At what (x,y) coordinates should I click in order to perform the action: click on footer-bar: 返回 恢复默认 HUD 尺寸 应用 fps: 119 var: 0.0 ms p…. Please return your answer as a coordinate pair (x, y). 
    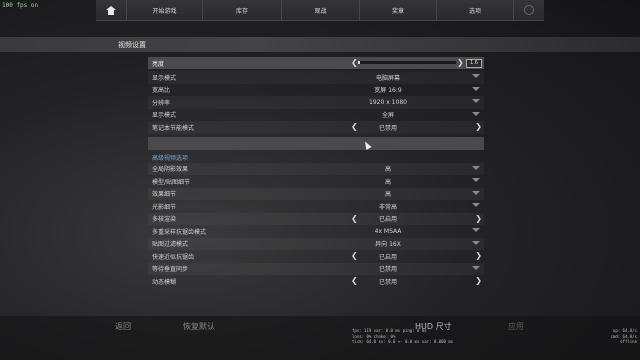
    Looking at the image, I should click on (320, 338).